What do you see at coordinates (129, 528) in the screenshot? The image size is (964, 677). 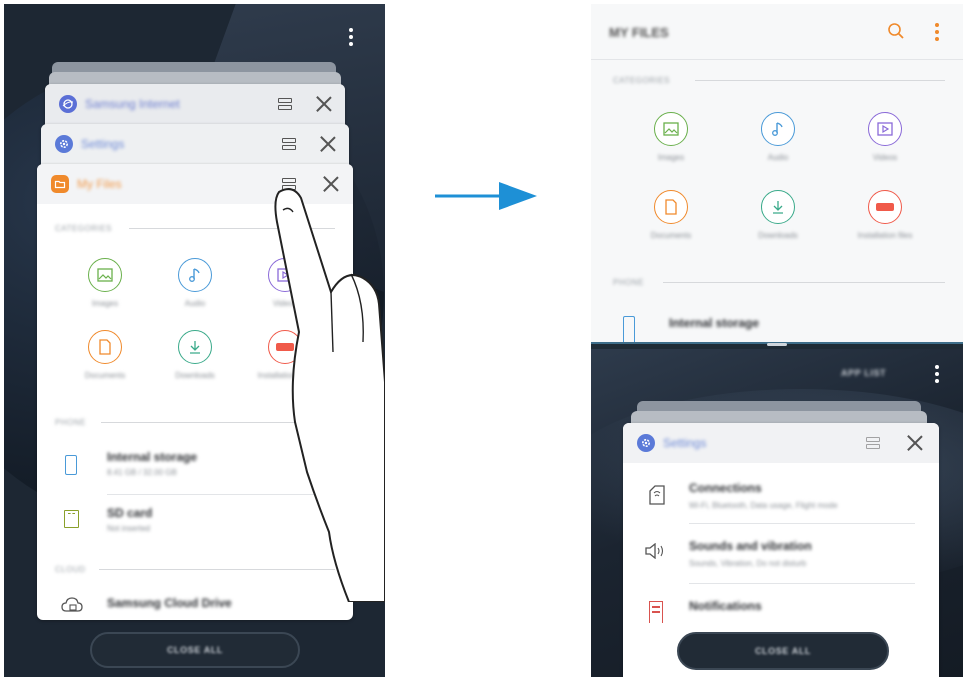 I see `storage-subtitle: Not inserted` at bounding box center [129, 528].